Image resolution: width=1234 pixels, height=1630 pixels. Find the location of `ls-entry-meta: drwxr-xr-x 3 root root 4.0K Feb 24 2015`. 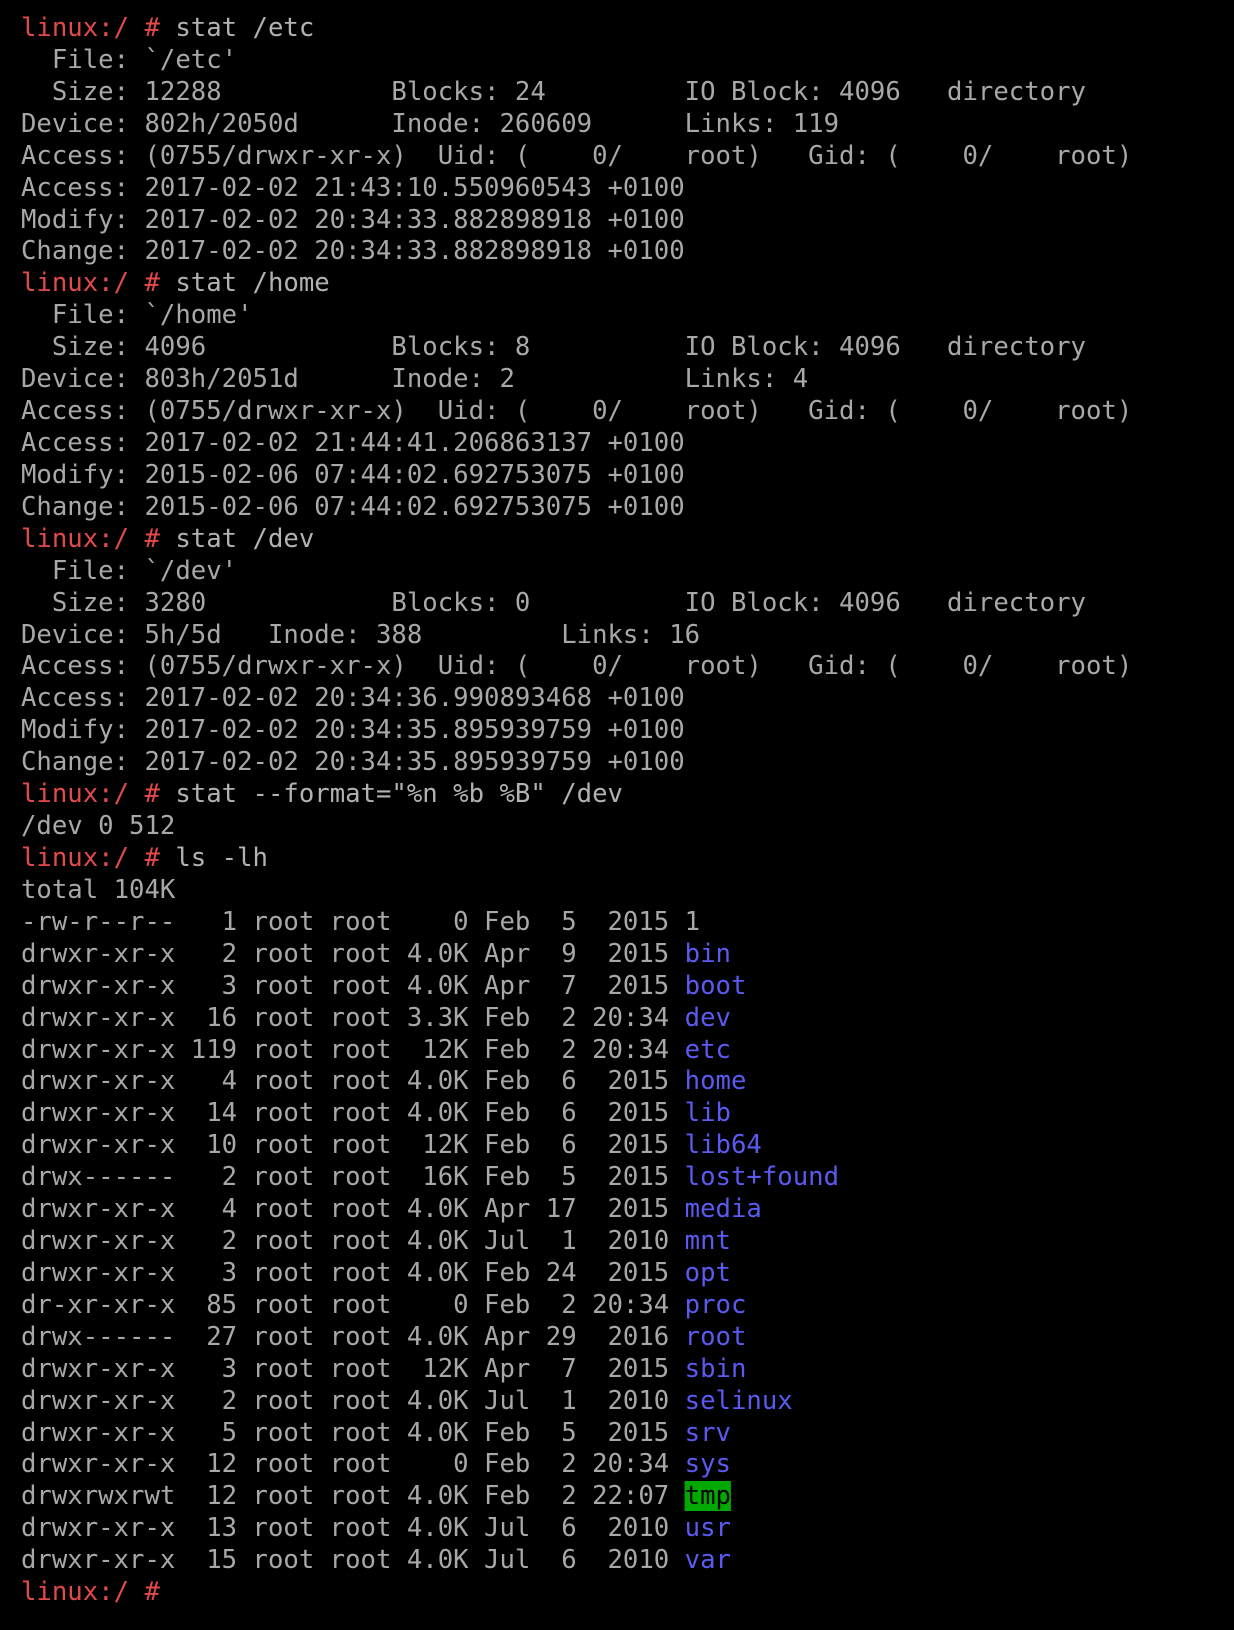

ls-entry-meta: drwxr-xr-x 3 root root 4.0K Feb 24 2015 is located at coordinates (353, 1272).